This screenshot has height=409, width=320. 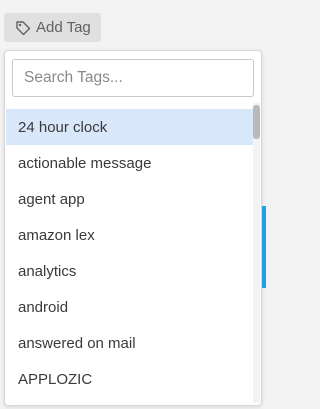 I want to click on tag-list-scrollbar, so click(x=256, y=253).